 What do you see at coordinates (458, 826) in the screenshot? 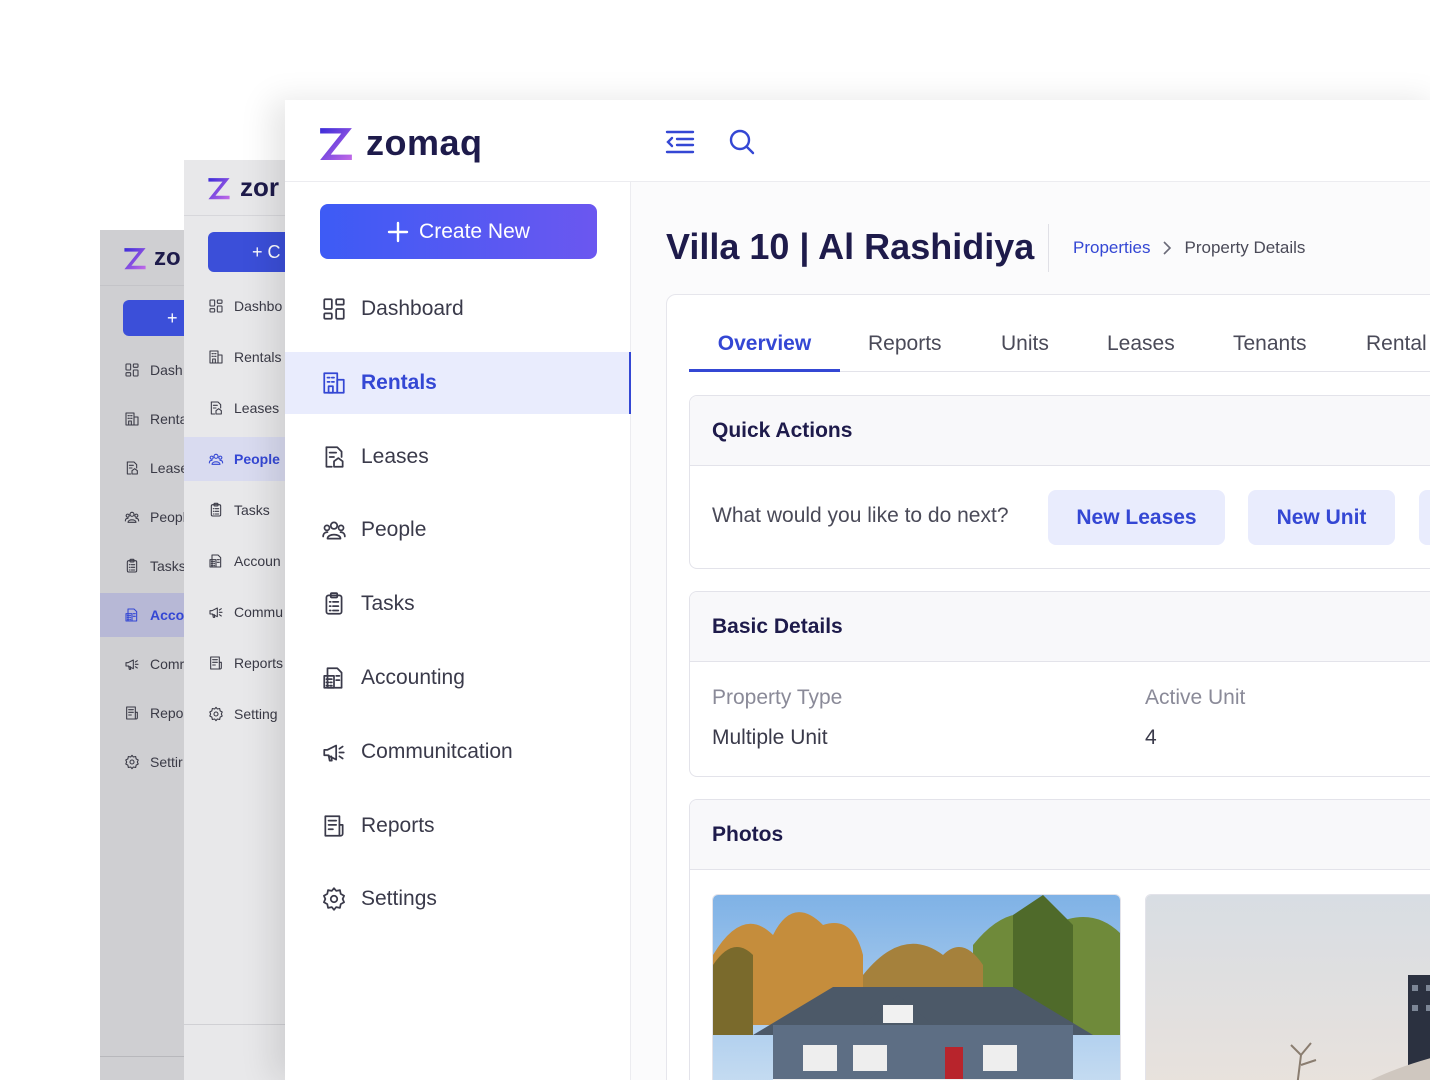
I see `sidebar-item-reports: Reports` at bounding box center [458, 826].